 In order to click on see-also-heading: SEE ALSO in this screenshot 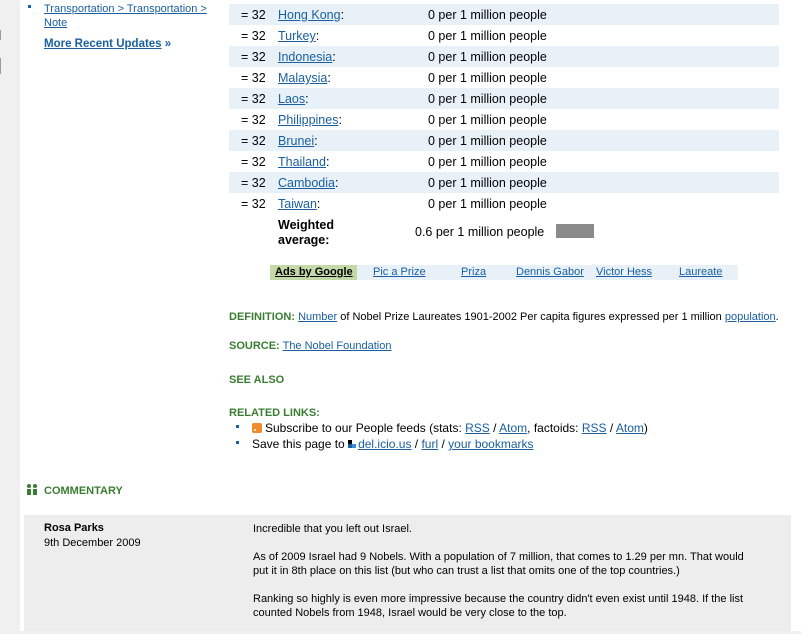, I will do `click(257, 380)`.